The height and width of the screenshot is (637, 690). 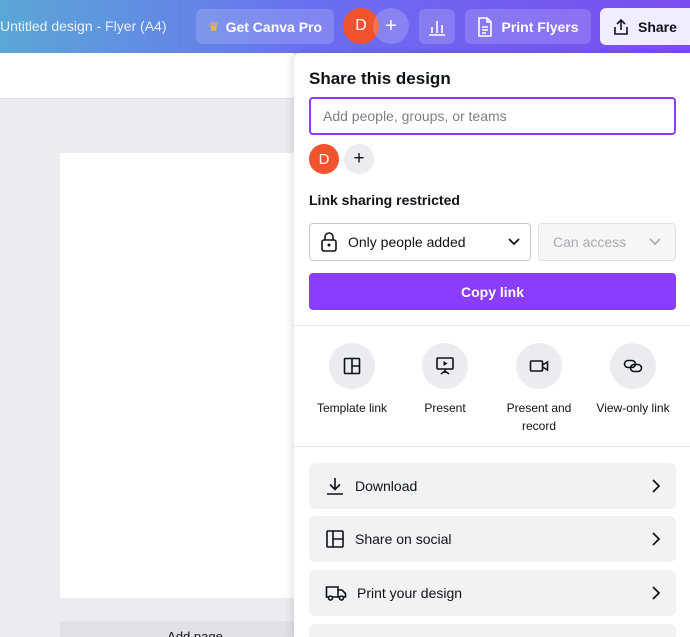 I want to click on view-only-link-label: View-only link, so click(x=633, y=408).